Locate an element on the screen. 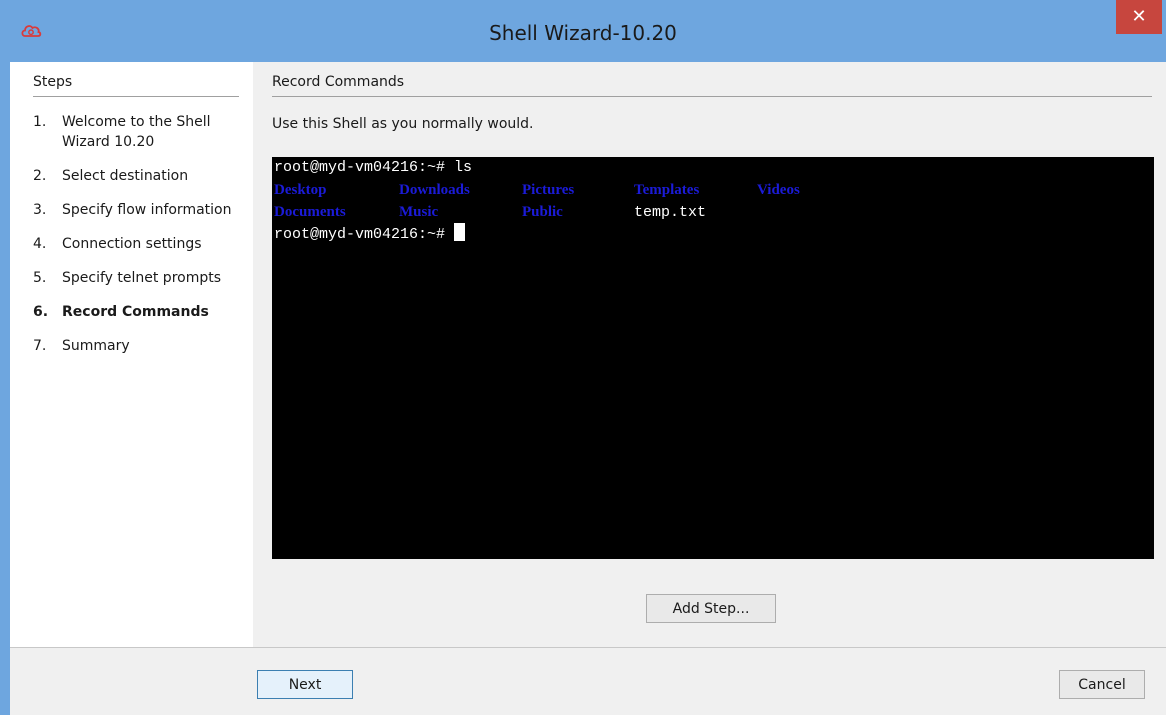  terminal-prompt-line: root@myd-vm04216:~# is located at coordinates (713, 234).